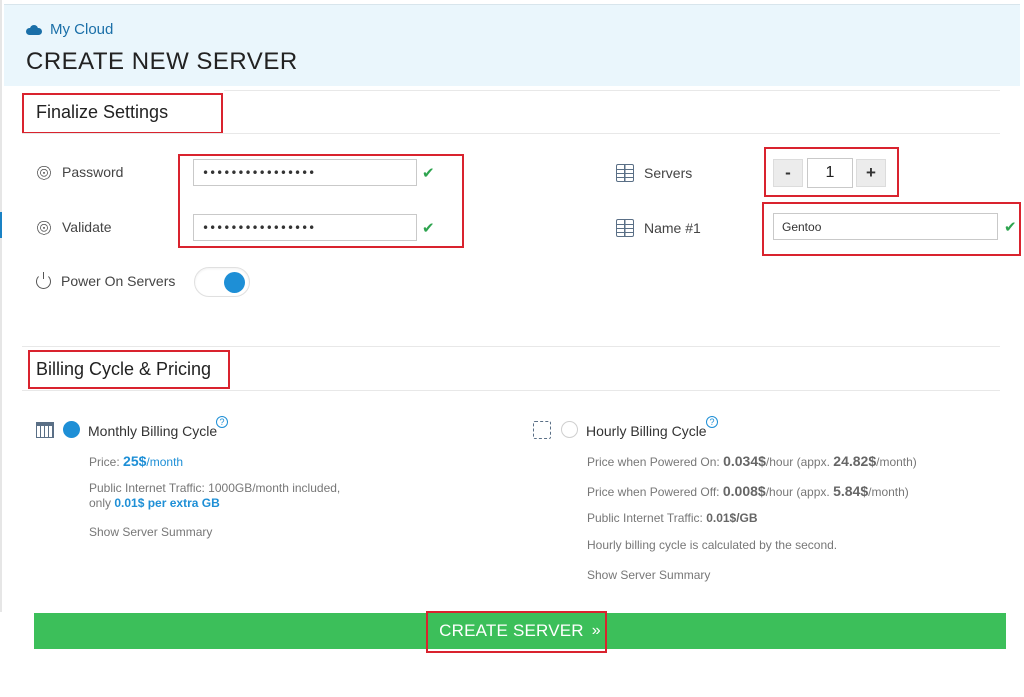  I want to click on hourly-off-value: 0.008$, so click(744, 491).